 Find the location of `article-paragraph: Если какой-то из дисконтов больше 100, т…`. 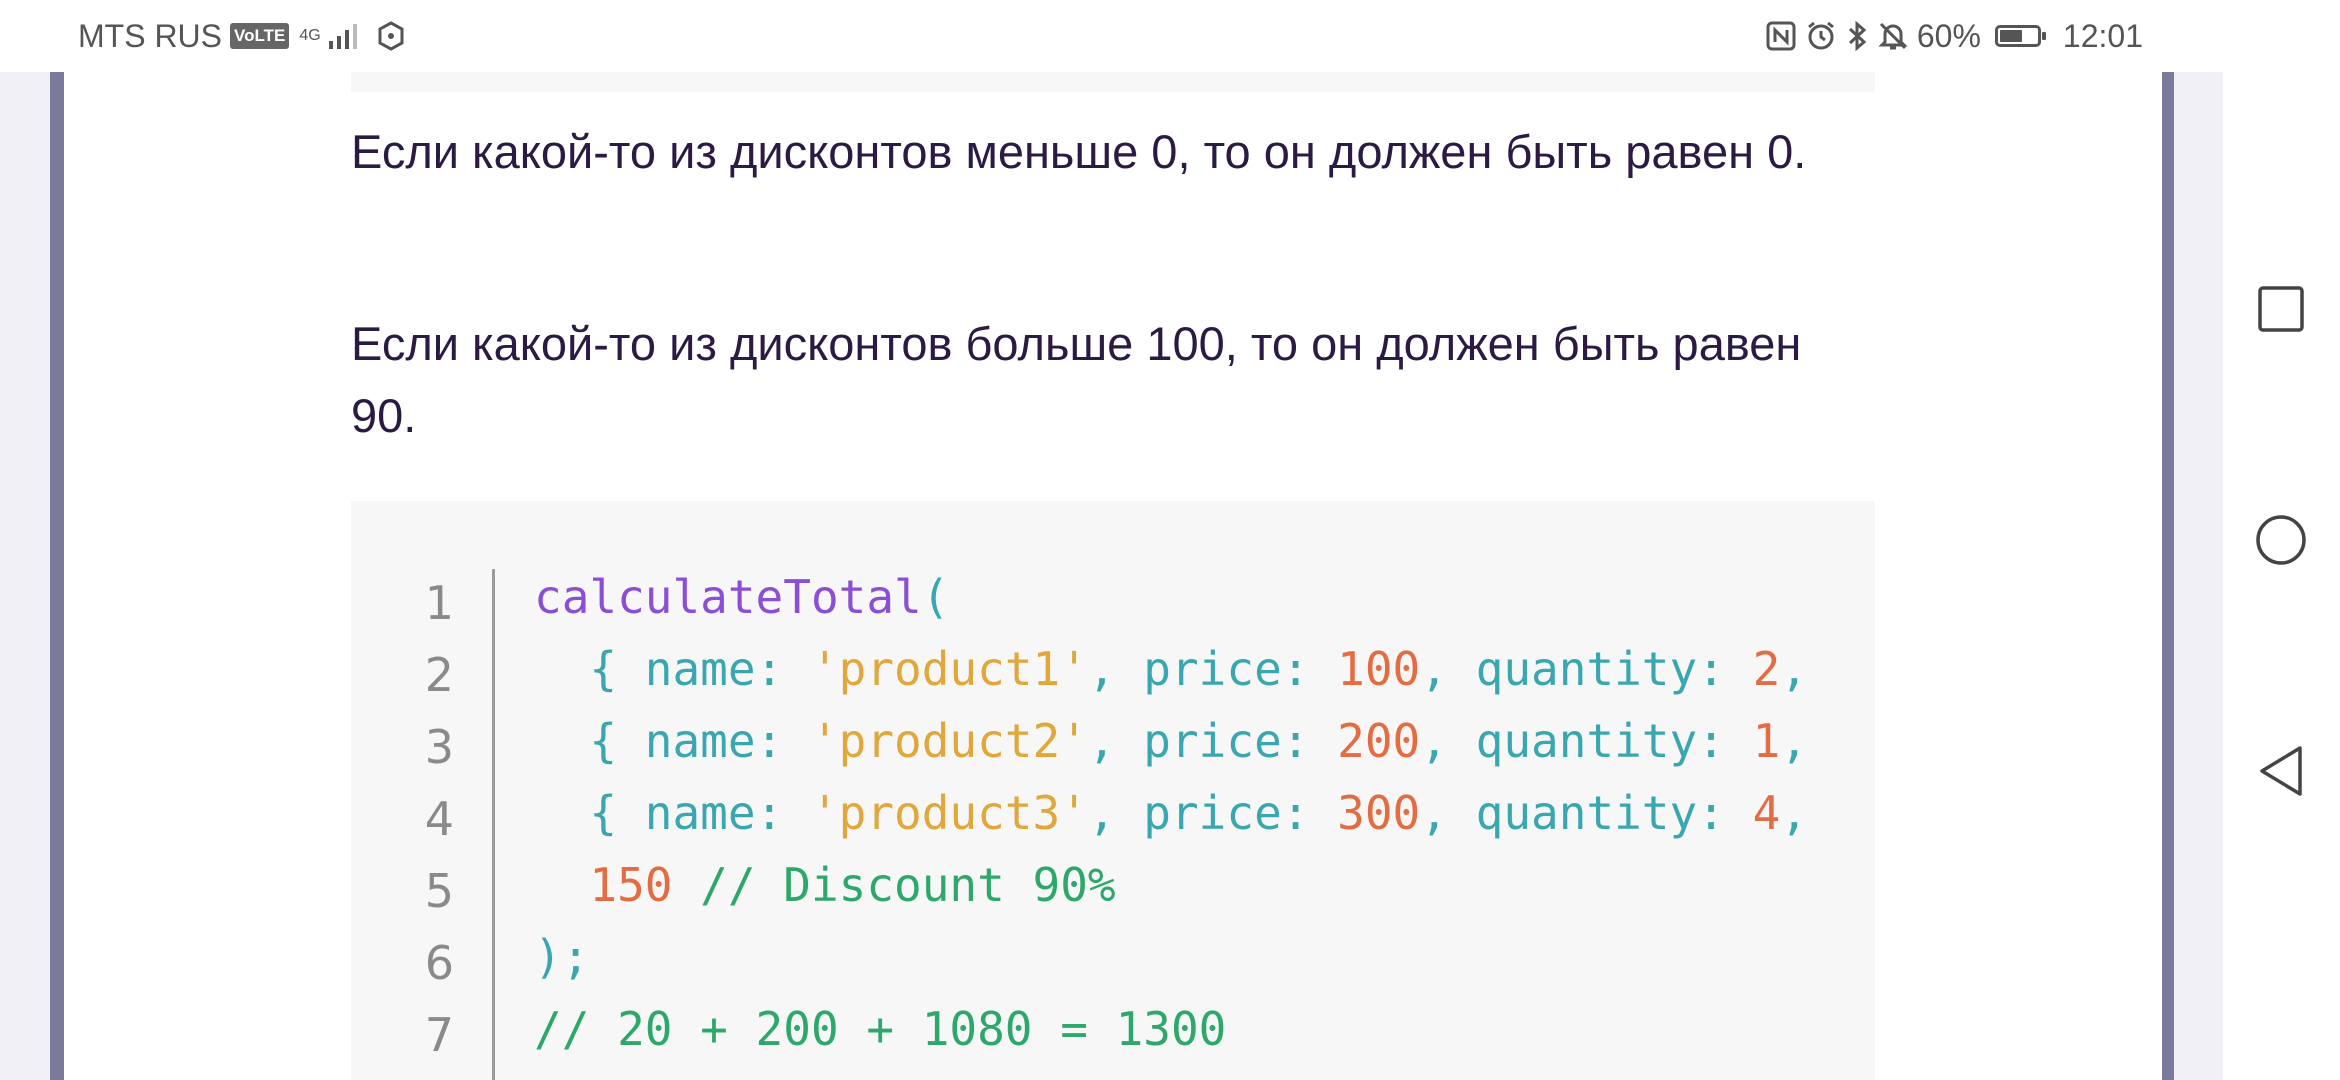

article-paragraph: Если какой-то из дисконтов больше 100, т… is located at coordinates (1076, 379).